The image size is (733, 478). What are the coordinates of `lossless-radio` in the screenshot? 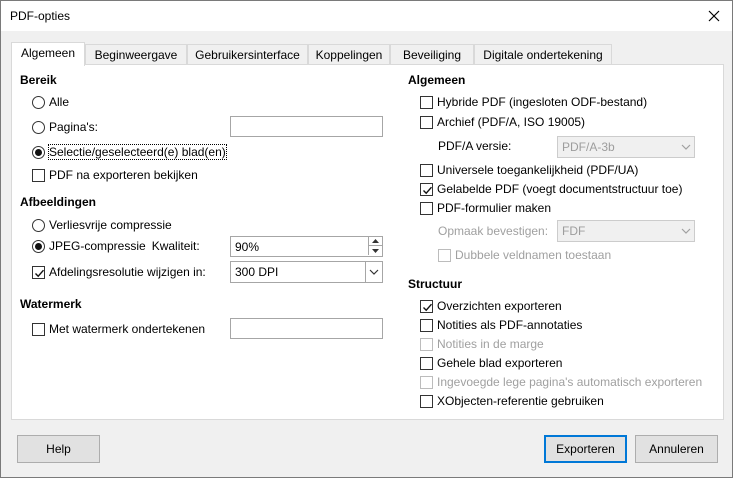 It's located at (38, 225).